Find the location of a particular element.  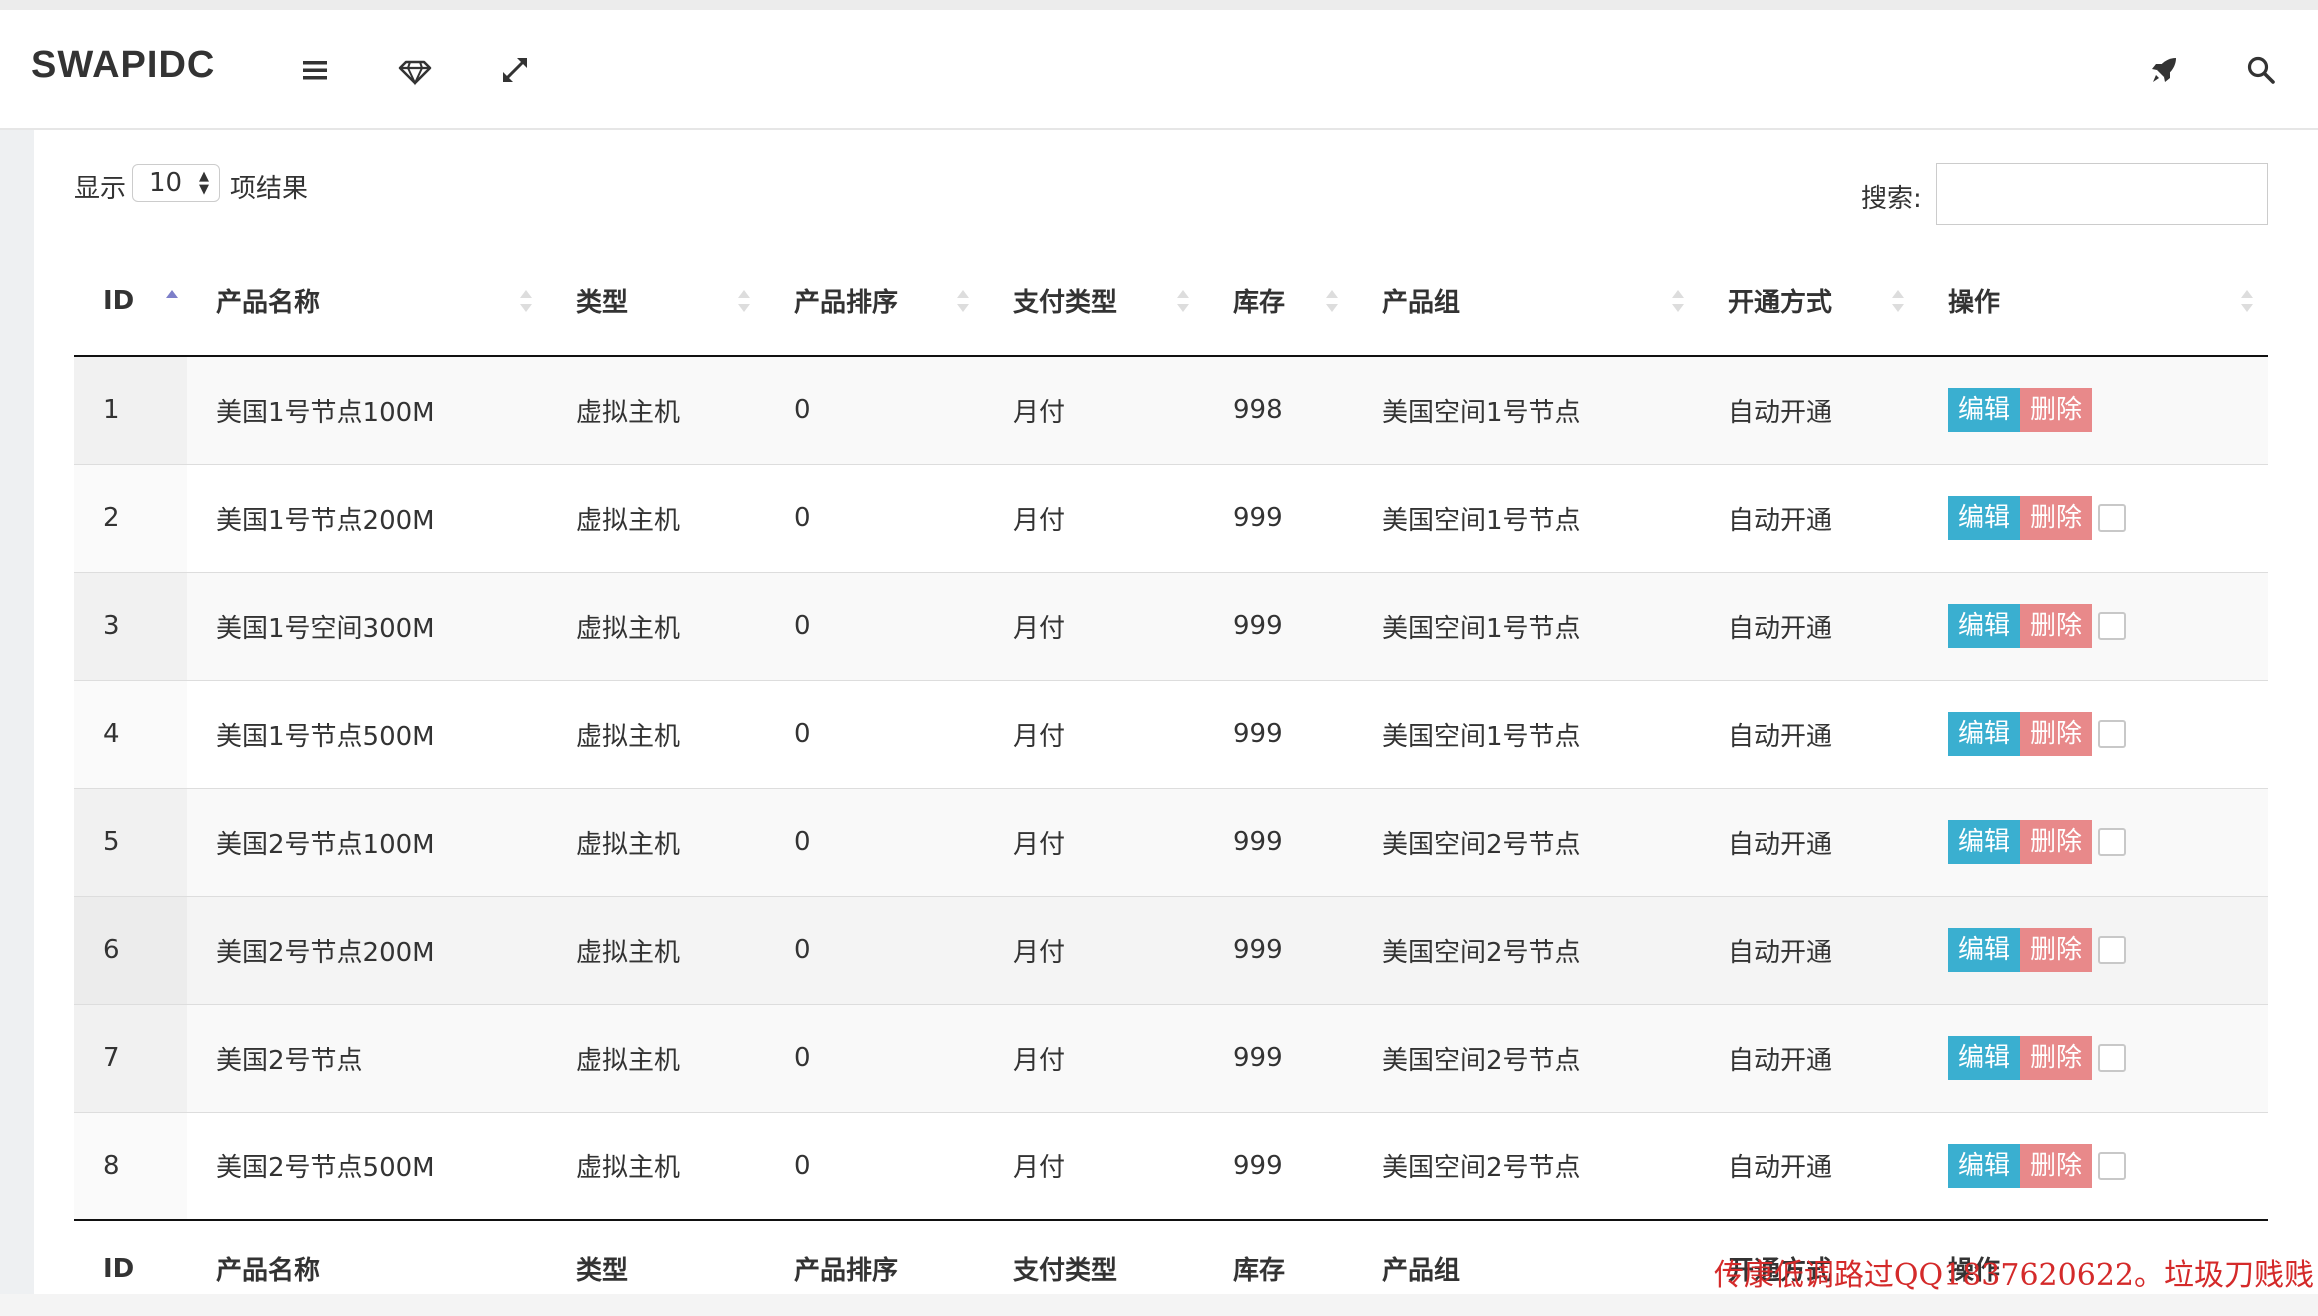

footer-header-label: 类型 is located at coordinates (656, 1267).